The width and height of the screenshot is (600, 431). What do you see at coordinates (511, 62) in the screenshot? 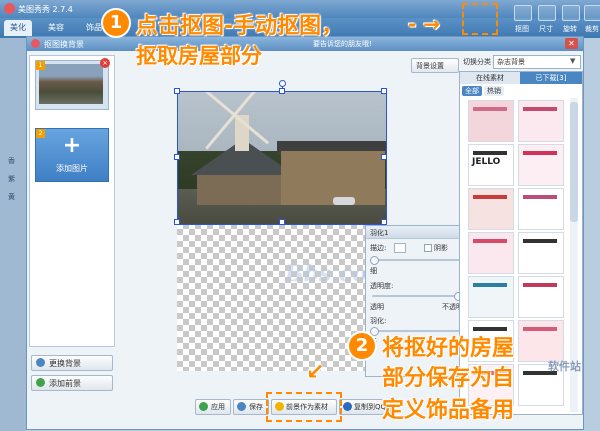
I see `category-value: 杂志背景` at bounding box center [511, 62].